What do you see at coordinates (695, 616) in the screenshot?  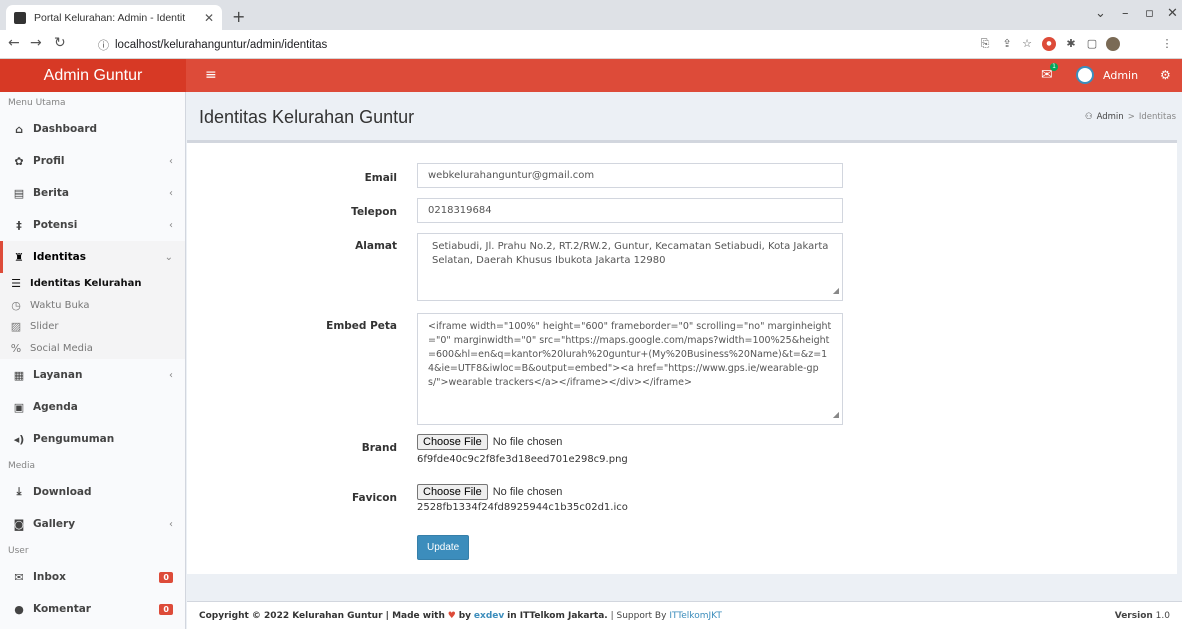 I see `itk-link: ITTelkomJKT` at bounding box center [695, 616].